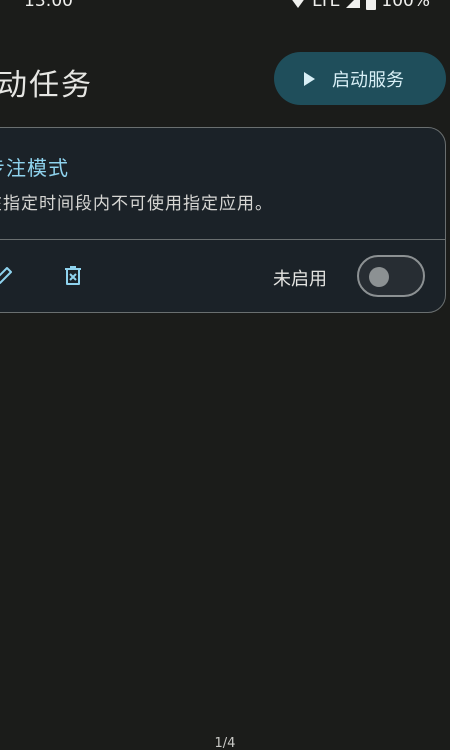 The image size is (450, 750). What do you see at coordinates (48, 5) in the screenshot?
I see `status-time: 13:00` at bounding box center [48, 5].